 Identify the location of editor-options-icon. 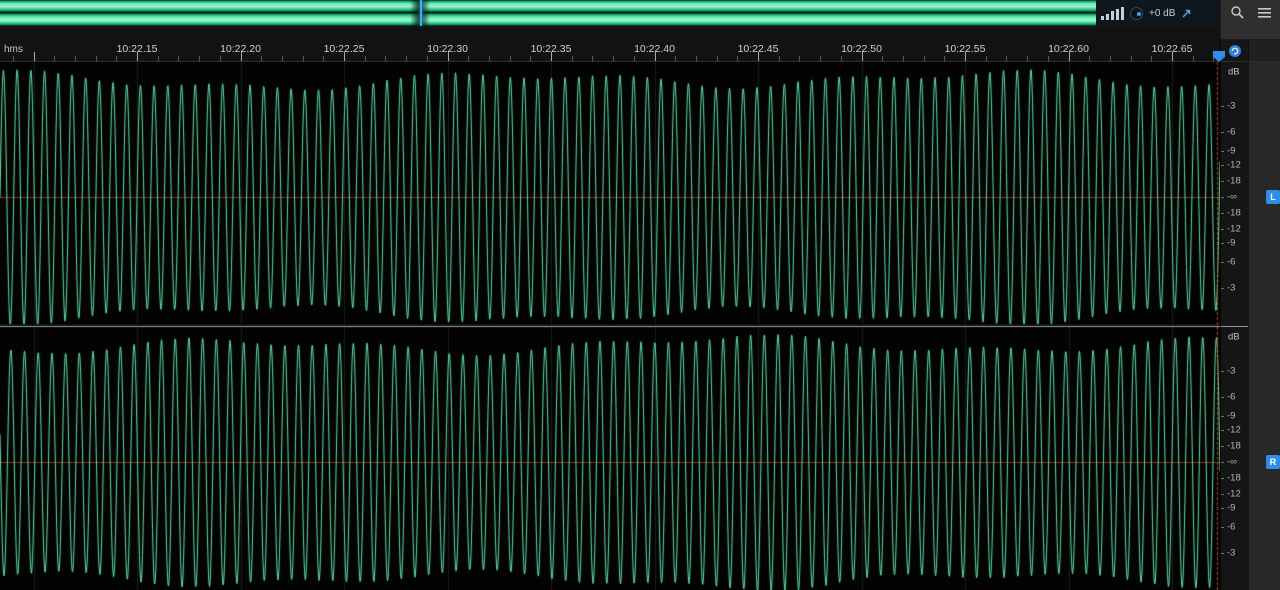
(1235, 51).